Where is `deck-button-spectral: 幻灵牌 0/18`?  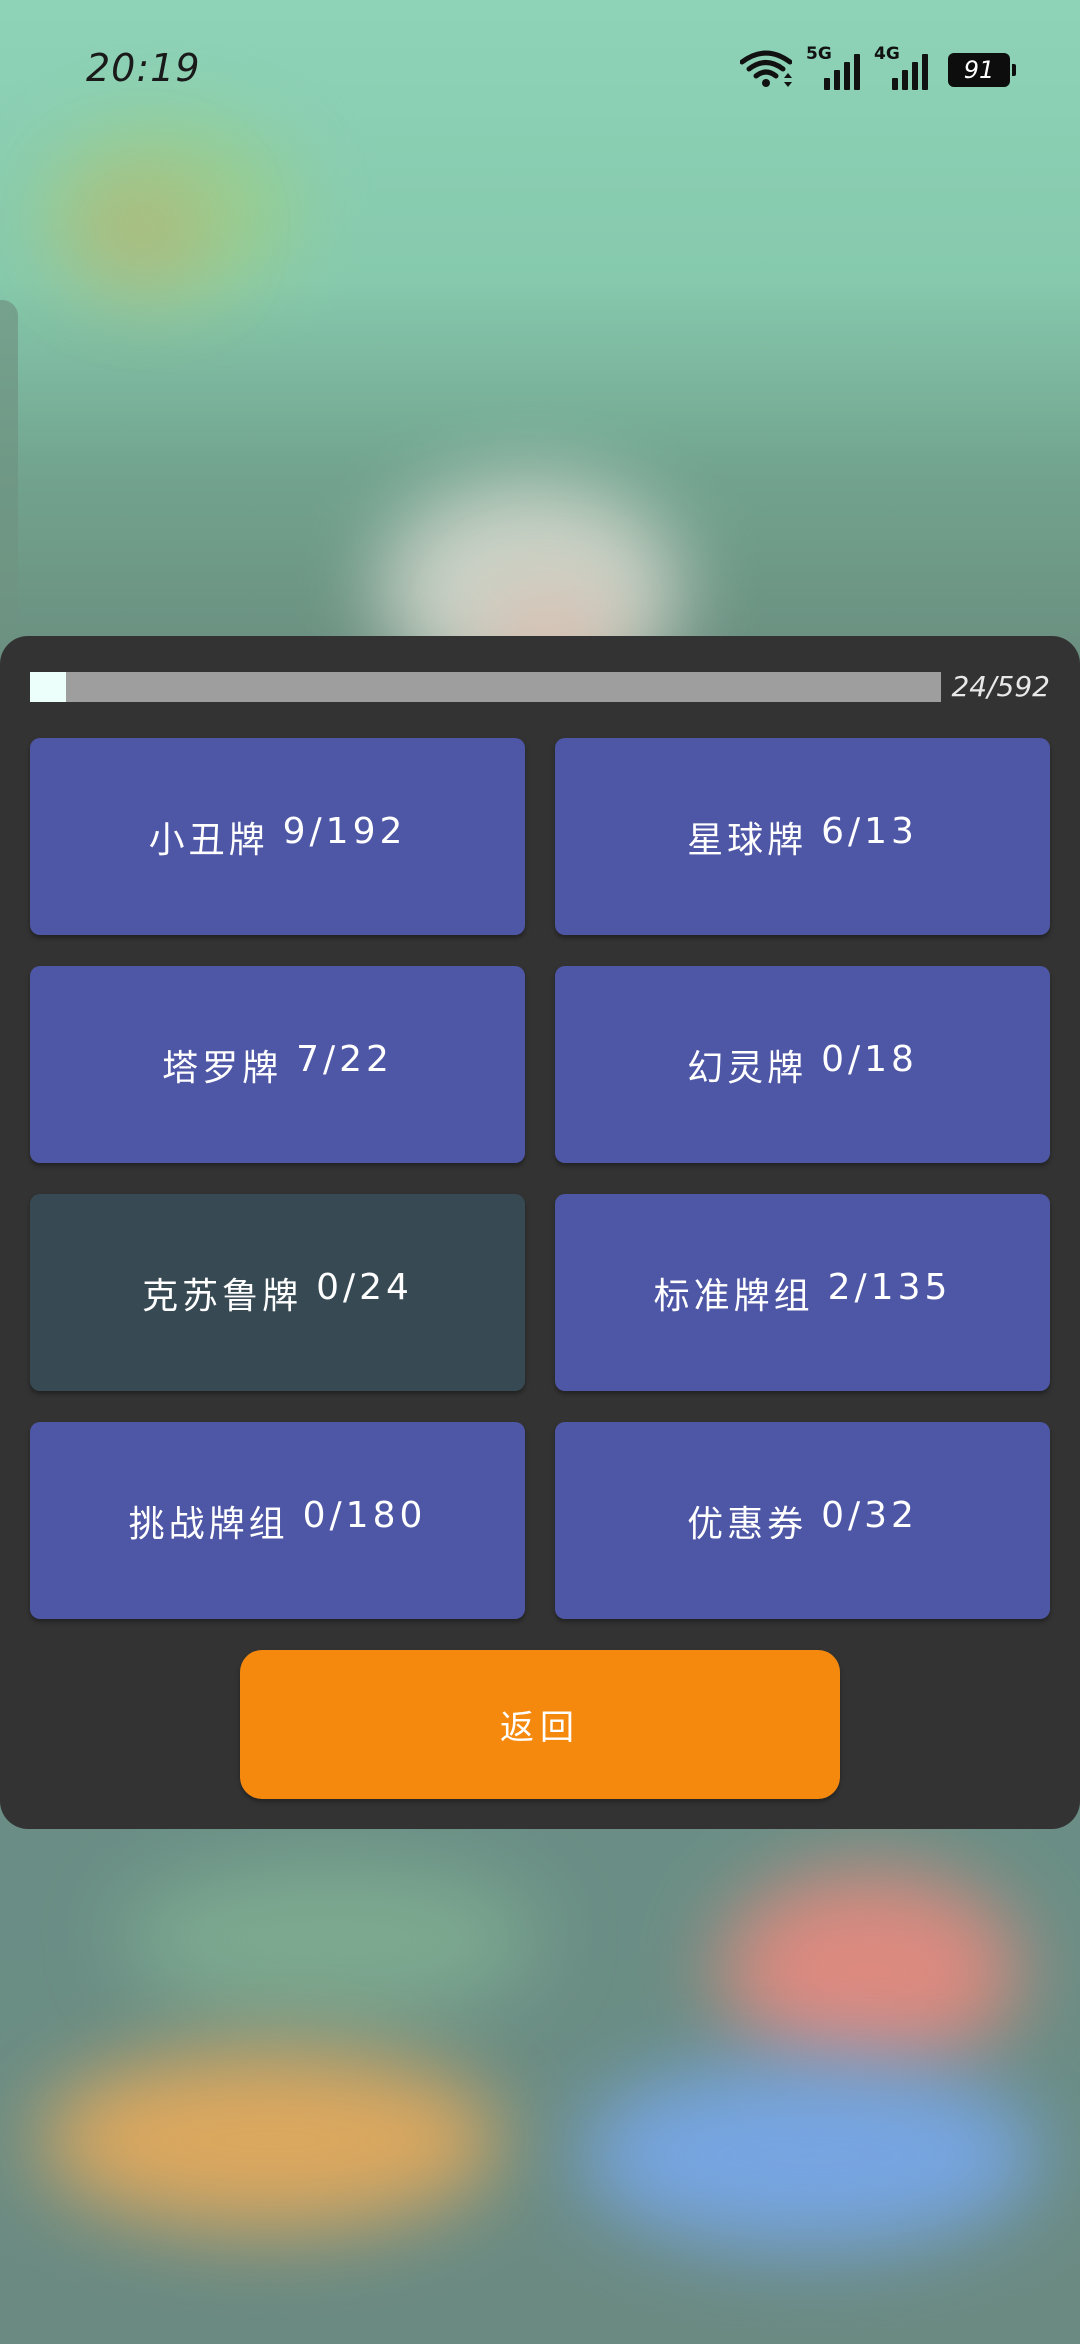
deck-button-spectral: 幻灵牌 0/18 is located at coordinates (802, 1064).